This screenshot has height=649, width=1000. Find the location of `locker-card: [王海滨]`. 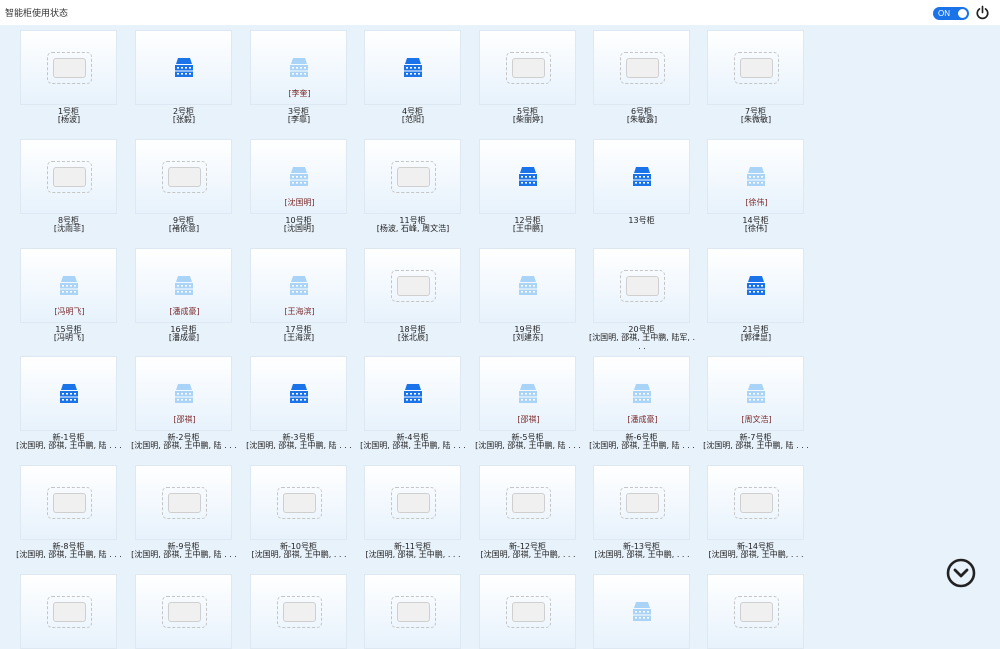

locker-card: [王海滨] is located at coordinates (298, 285).